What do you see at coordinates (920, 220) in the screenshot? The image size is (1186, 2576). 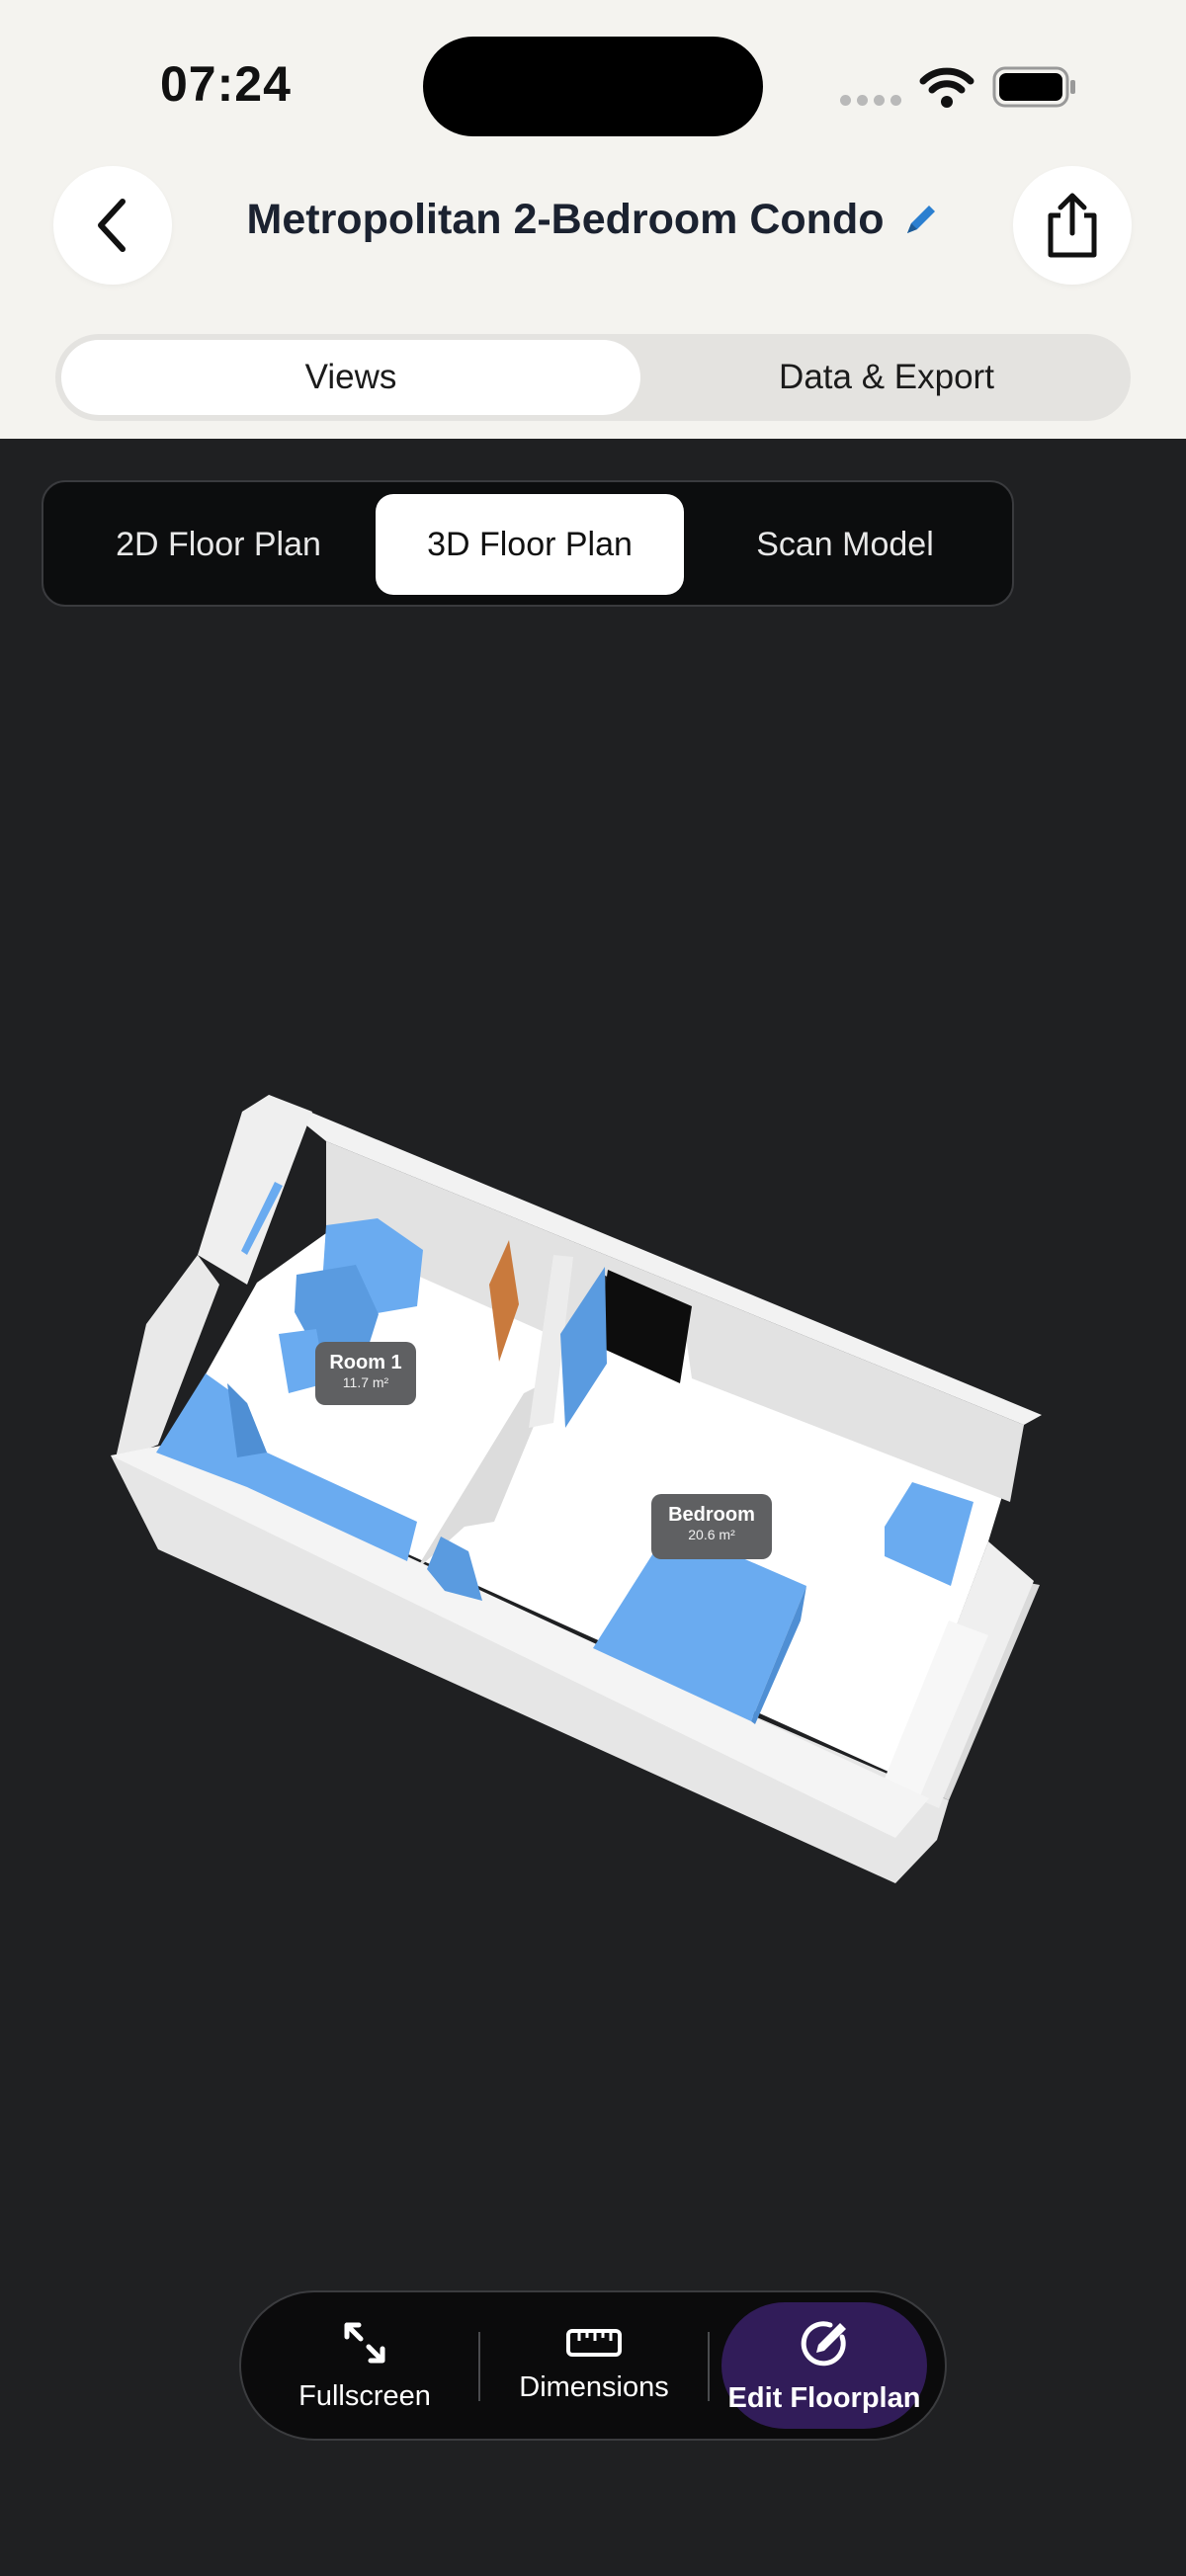 I see `pencil-icon` at bounding box center [920, 220].